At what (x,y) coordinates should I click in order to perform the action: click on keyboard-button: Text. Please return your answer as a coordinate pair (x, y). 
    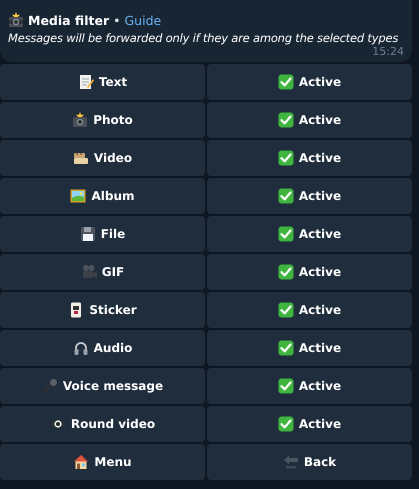
    Looking at the image, I should click on (102, 82).